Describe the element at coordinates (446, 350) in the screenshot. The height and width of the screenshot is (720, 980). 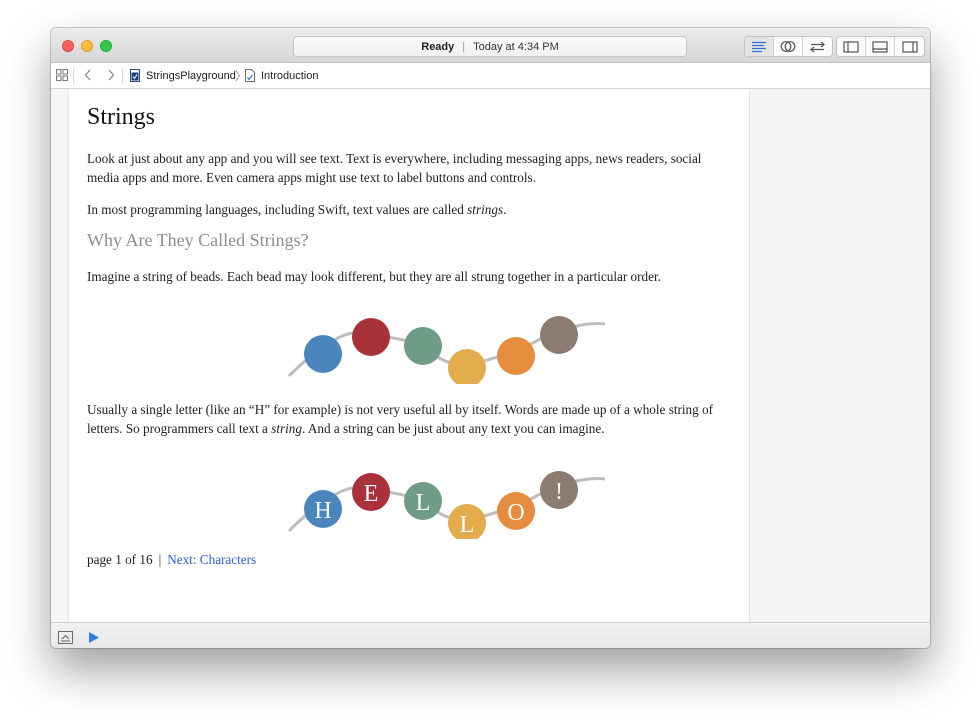
I see `beads-illustration` at that location.